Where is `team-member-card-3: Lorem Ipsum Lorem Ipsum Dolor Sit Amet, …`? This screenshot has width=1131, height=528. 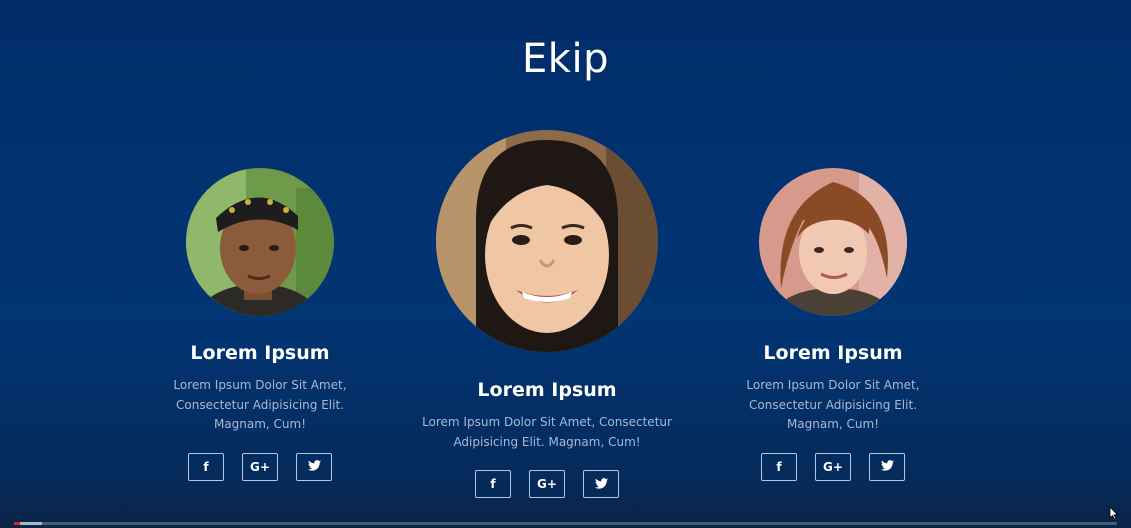 team-member-card-3: Lorem Ipsum Lorem Ipsum Dolor Sit Amet, … is located at coordinates (833, 324).